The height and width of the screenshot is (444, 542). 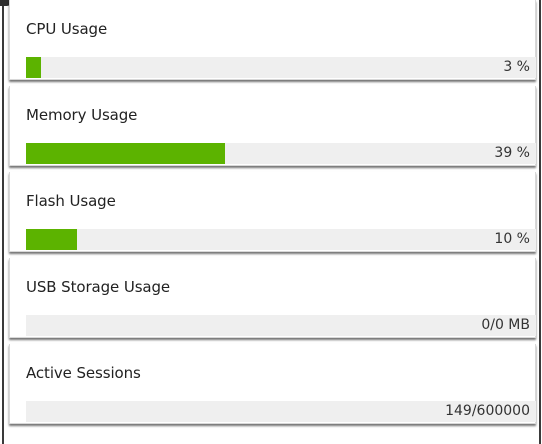 I want to click on flash-usage-bar: 10 %, so click(x=281, y=239).